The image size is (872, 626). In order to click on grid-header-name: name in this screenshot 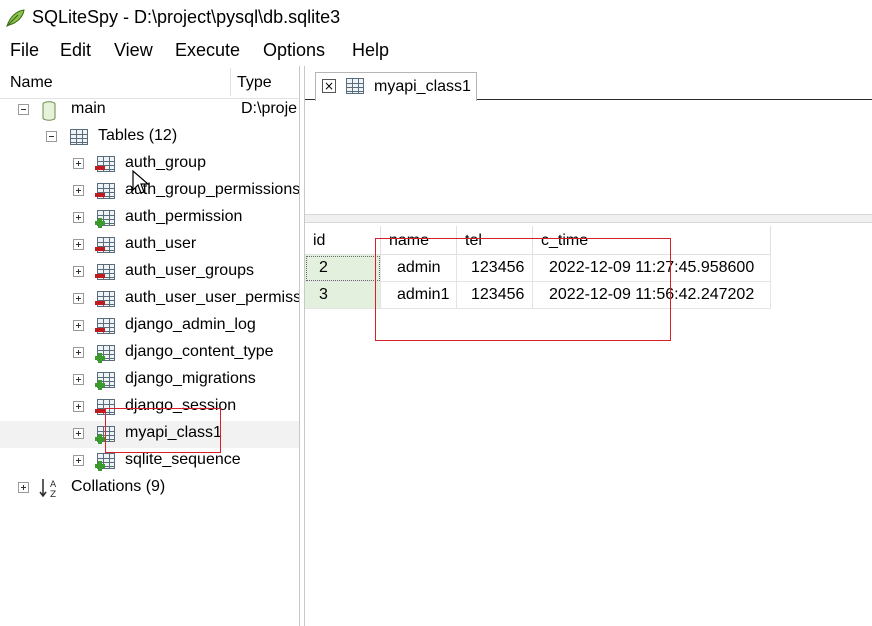, I will do `click(419, 240)`.